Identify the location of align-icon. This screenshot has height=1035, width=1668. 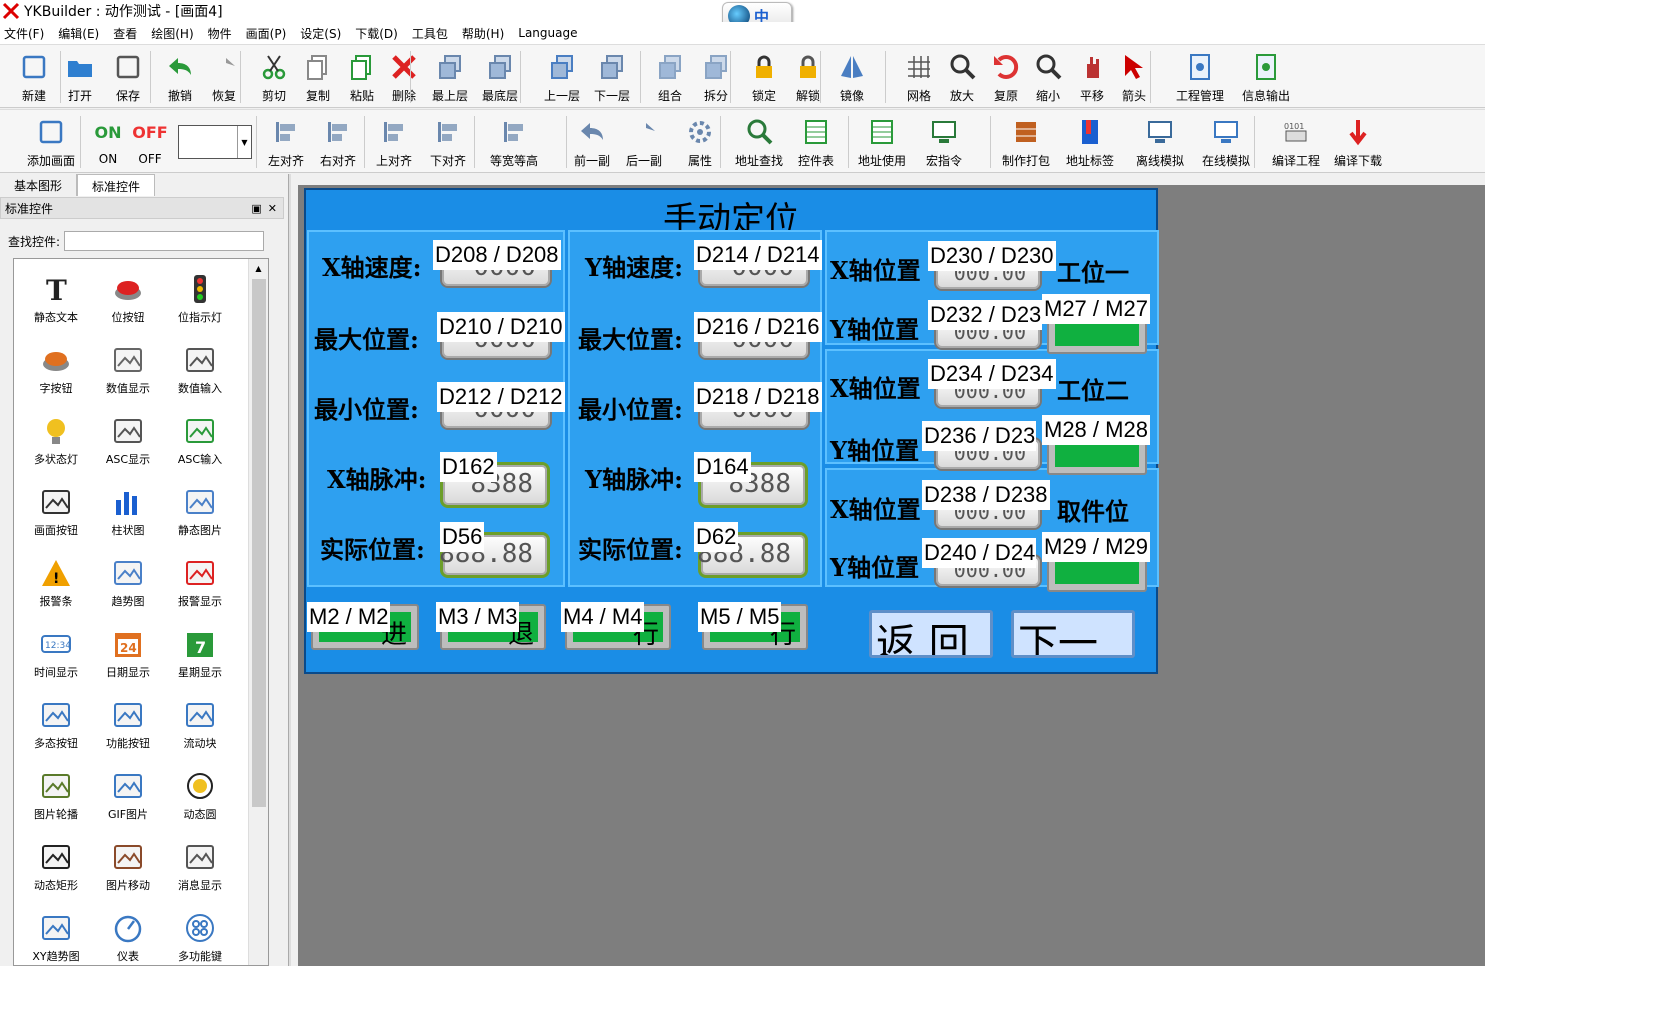
(286, 132).